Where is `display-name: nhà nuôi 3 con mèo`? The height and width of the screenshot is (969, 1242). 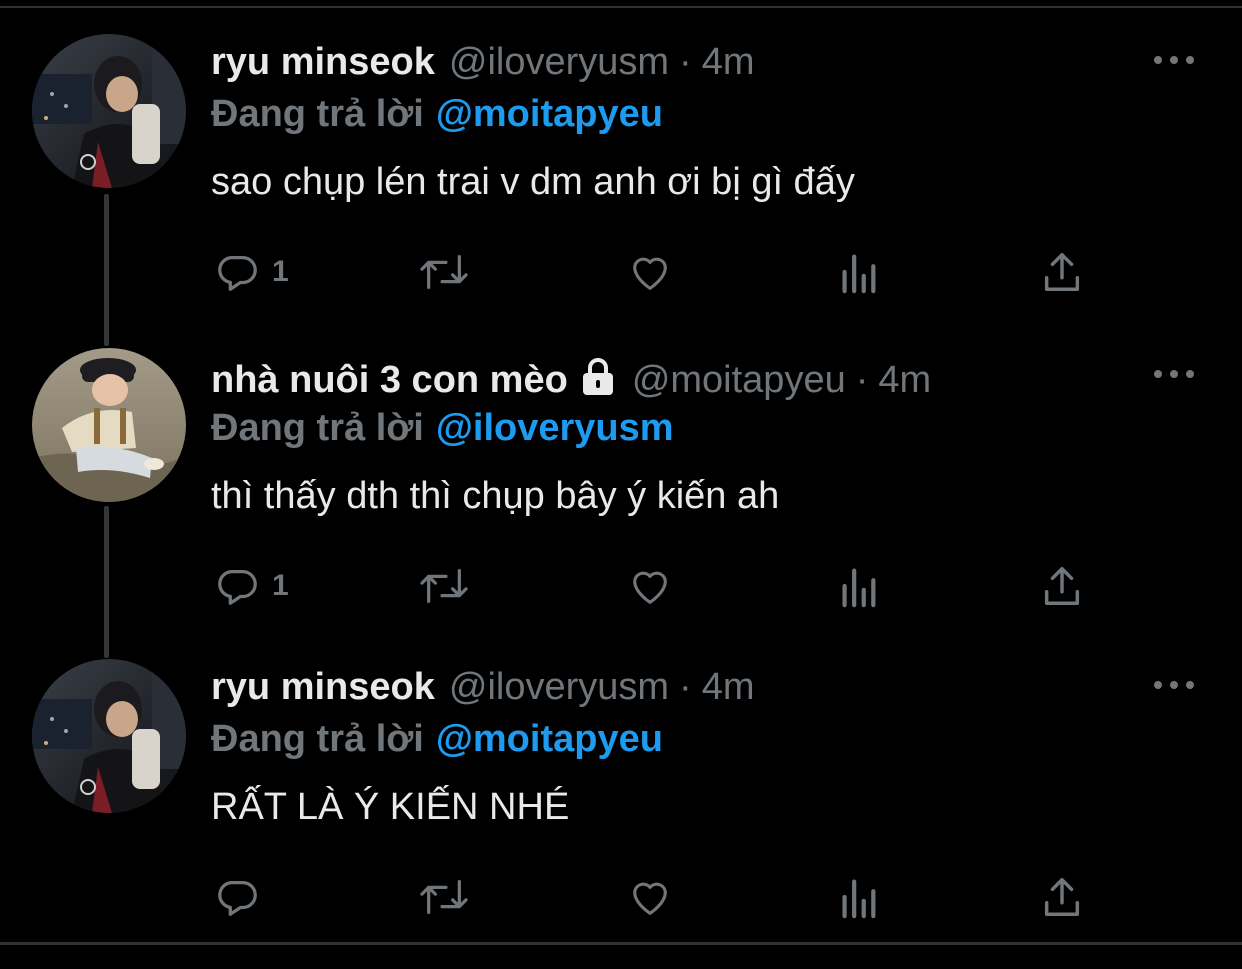 display-name: nhà nuôi 3 con mèo is located at coordinates (389, 380).